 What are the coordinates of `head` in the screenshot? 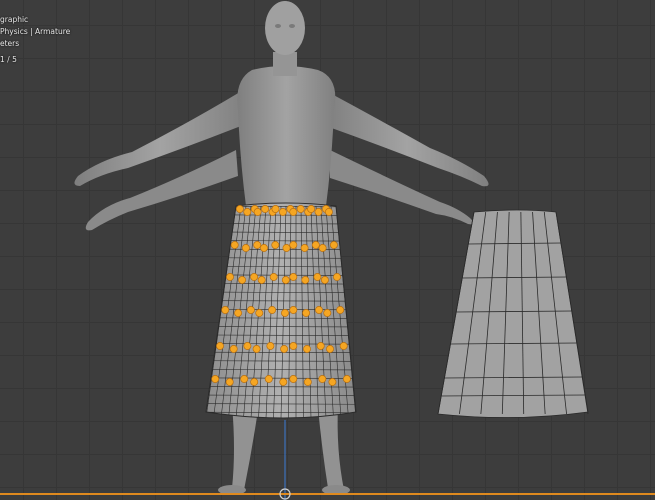 It's located at (285, 28).